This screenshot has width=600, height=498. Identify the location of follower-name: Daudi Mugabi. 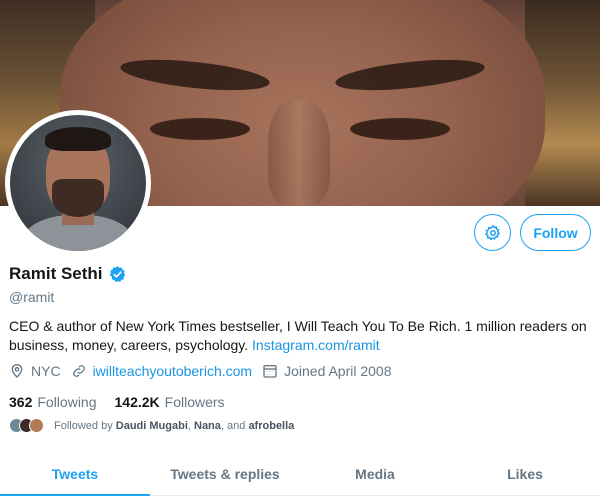
(152, 426).